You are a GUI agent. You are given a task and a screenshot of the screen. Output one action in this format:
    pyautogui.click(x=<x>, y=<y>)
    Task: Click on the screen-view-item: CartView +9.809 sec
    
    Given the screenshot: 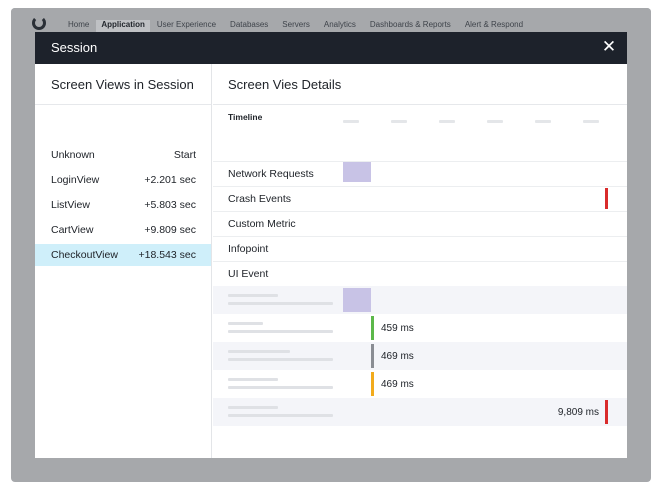 What is the action you would take?
    pyautogui.click(x=123, y=230)
    